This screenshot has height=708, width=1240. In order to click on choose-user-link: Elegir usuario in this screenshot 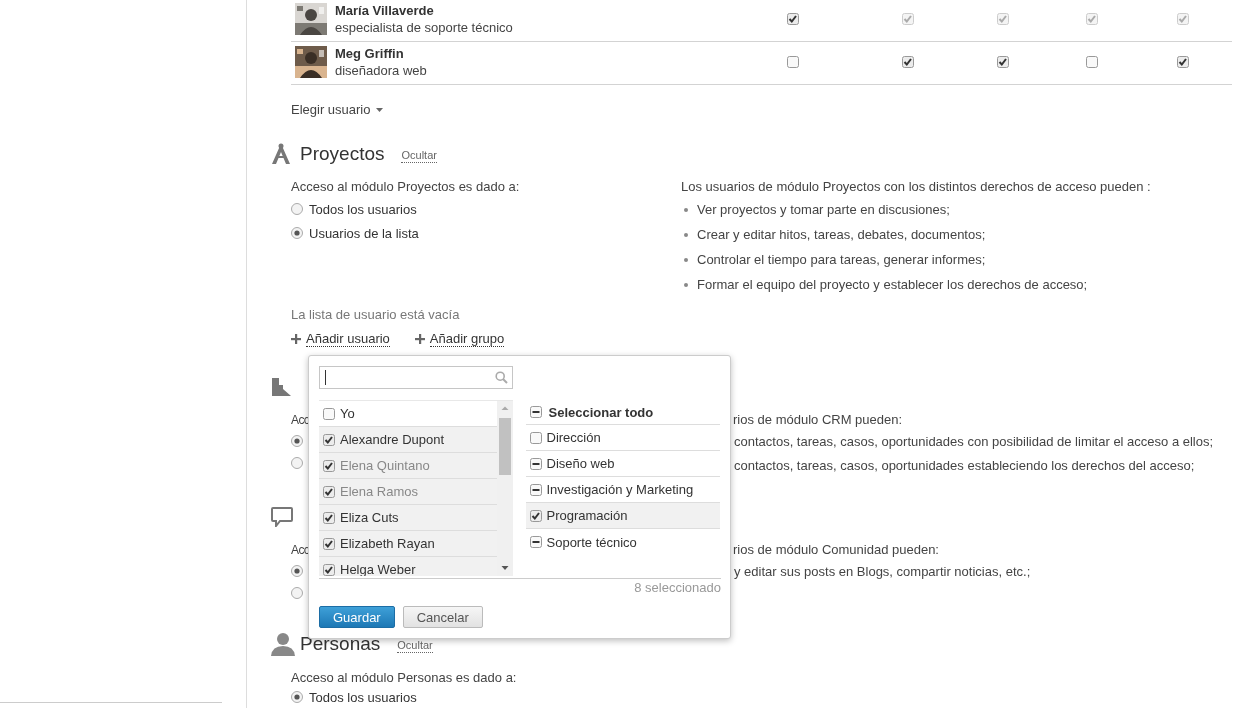, I will do `click(337, 110)`.